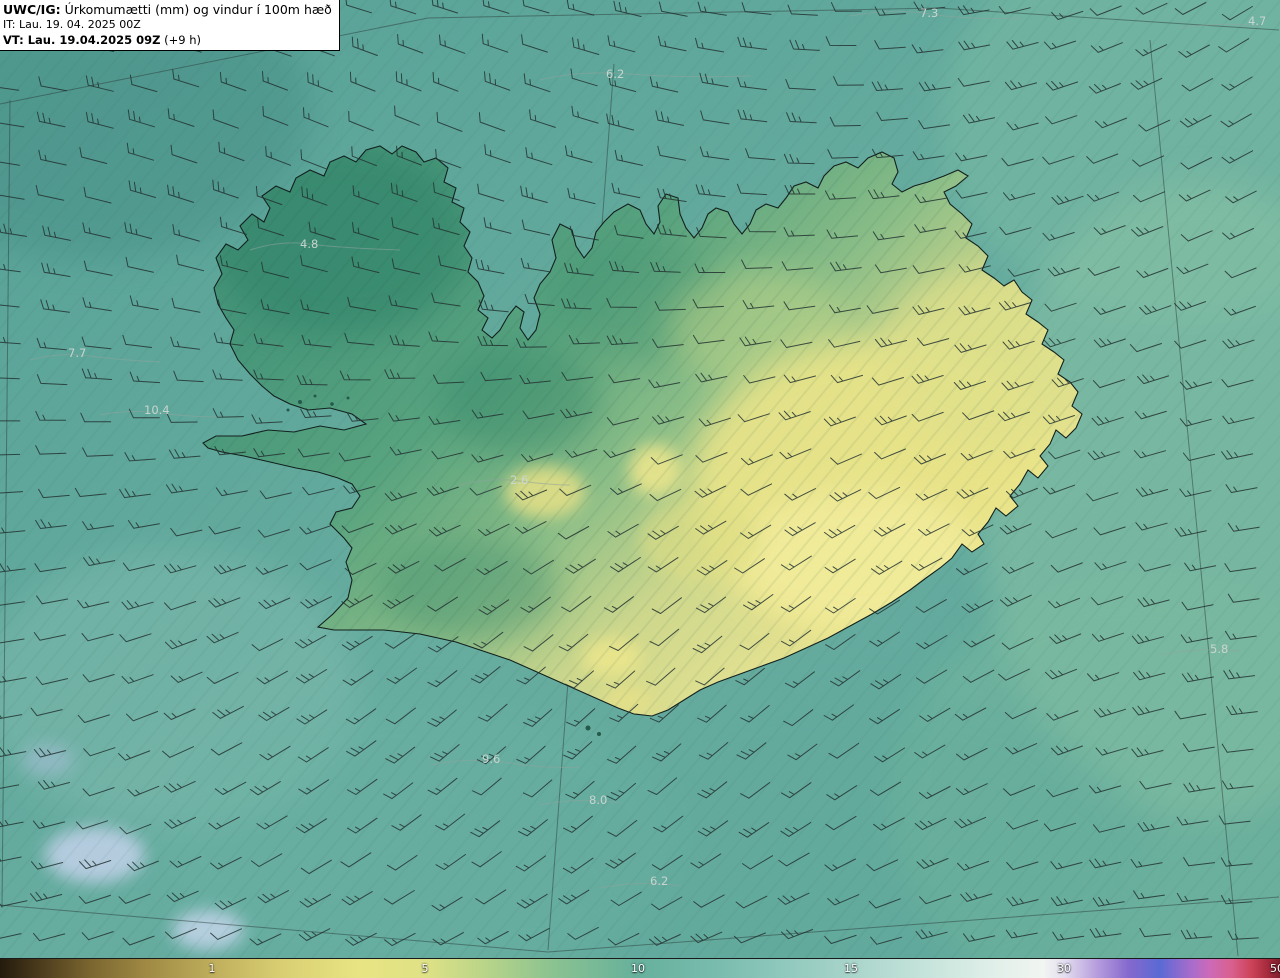 This screenshot has height=978, width=1280. What do you see at coordinates (491, 759) in the screenshot?
I see `contour-label: 9.6` at bounding box center [491, 759].